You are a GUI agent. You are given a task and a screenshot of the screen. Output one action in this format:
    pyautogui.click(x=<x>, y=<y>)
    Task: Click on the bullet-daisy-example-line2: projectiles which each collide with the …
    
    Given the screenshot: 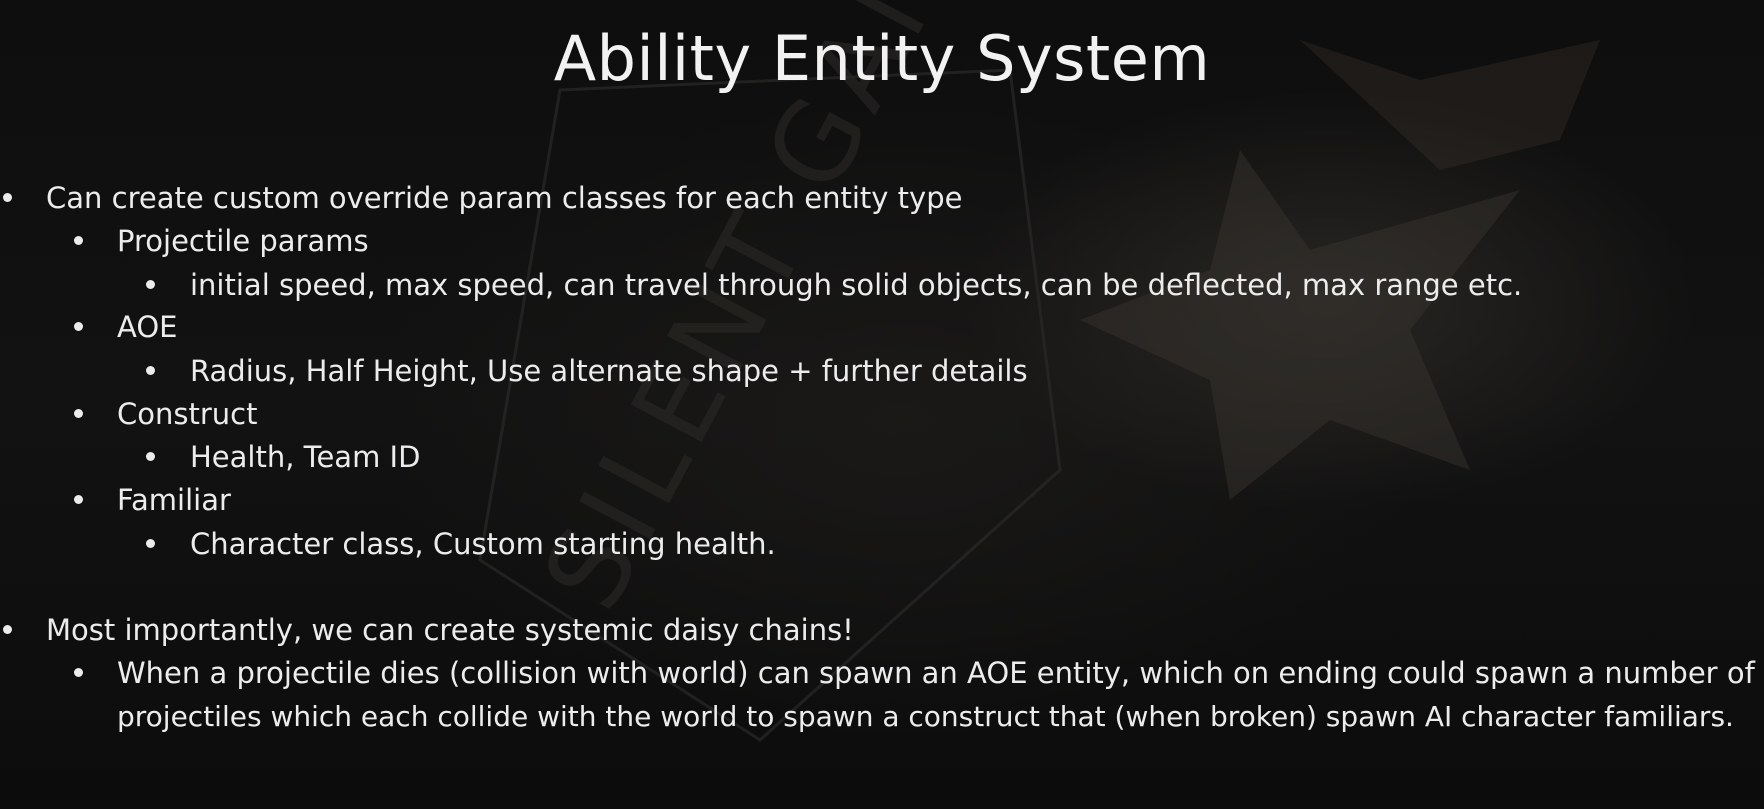 What is the action you would take?
    pyautogui.click(x=925, y=716)
    